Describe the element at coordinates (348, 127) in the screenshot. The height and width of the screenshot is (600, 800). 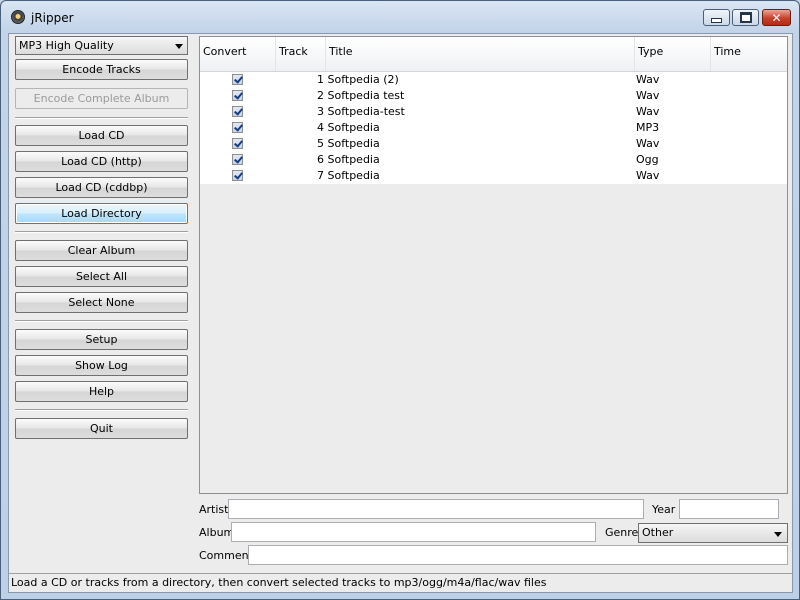
I see `title-cell: 4 Softpedia` at that location.